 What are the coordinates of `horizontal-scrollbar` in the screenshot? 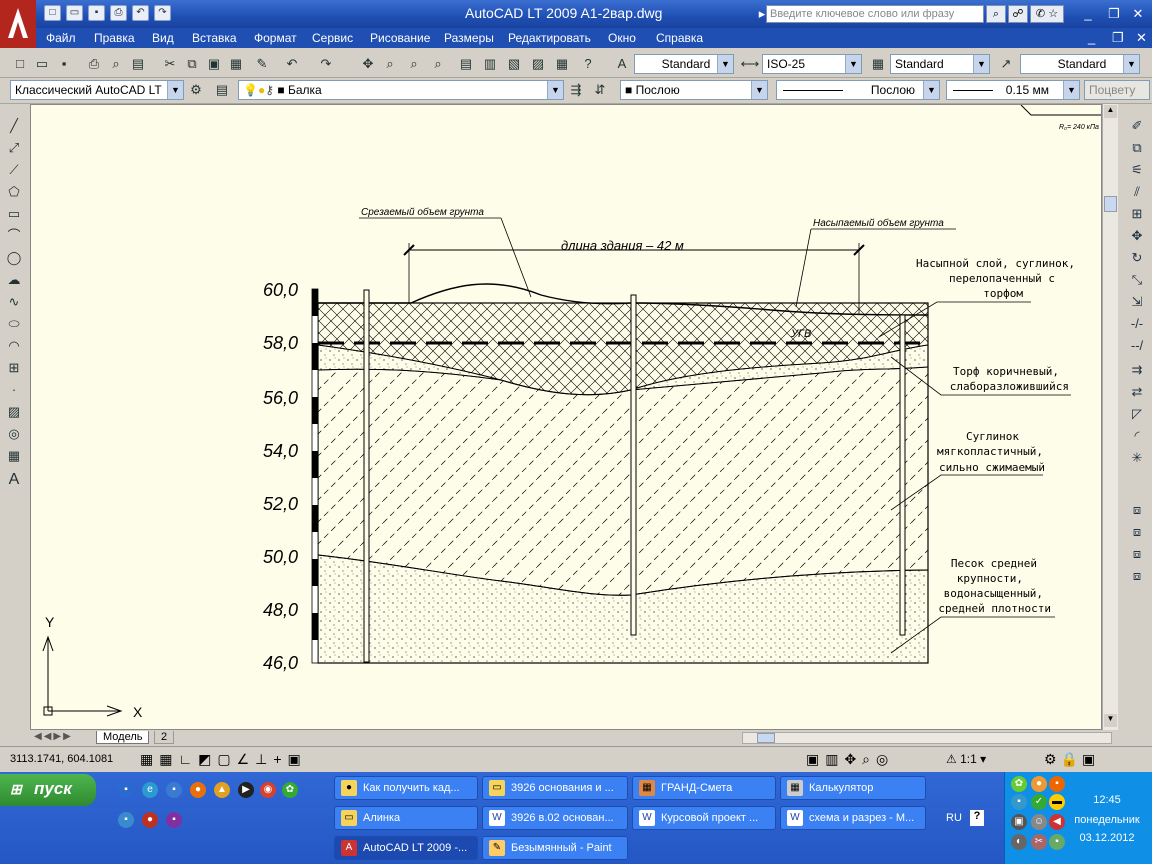 It's located at (927, 738).